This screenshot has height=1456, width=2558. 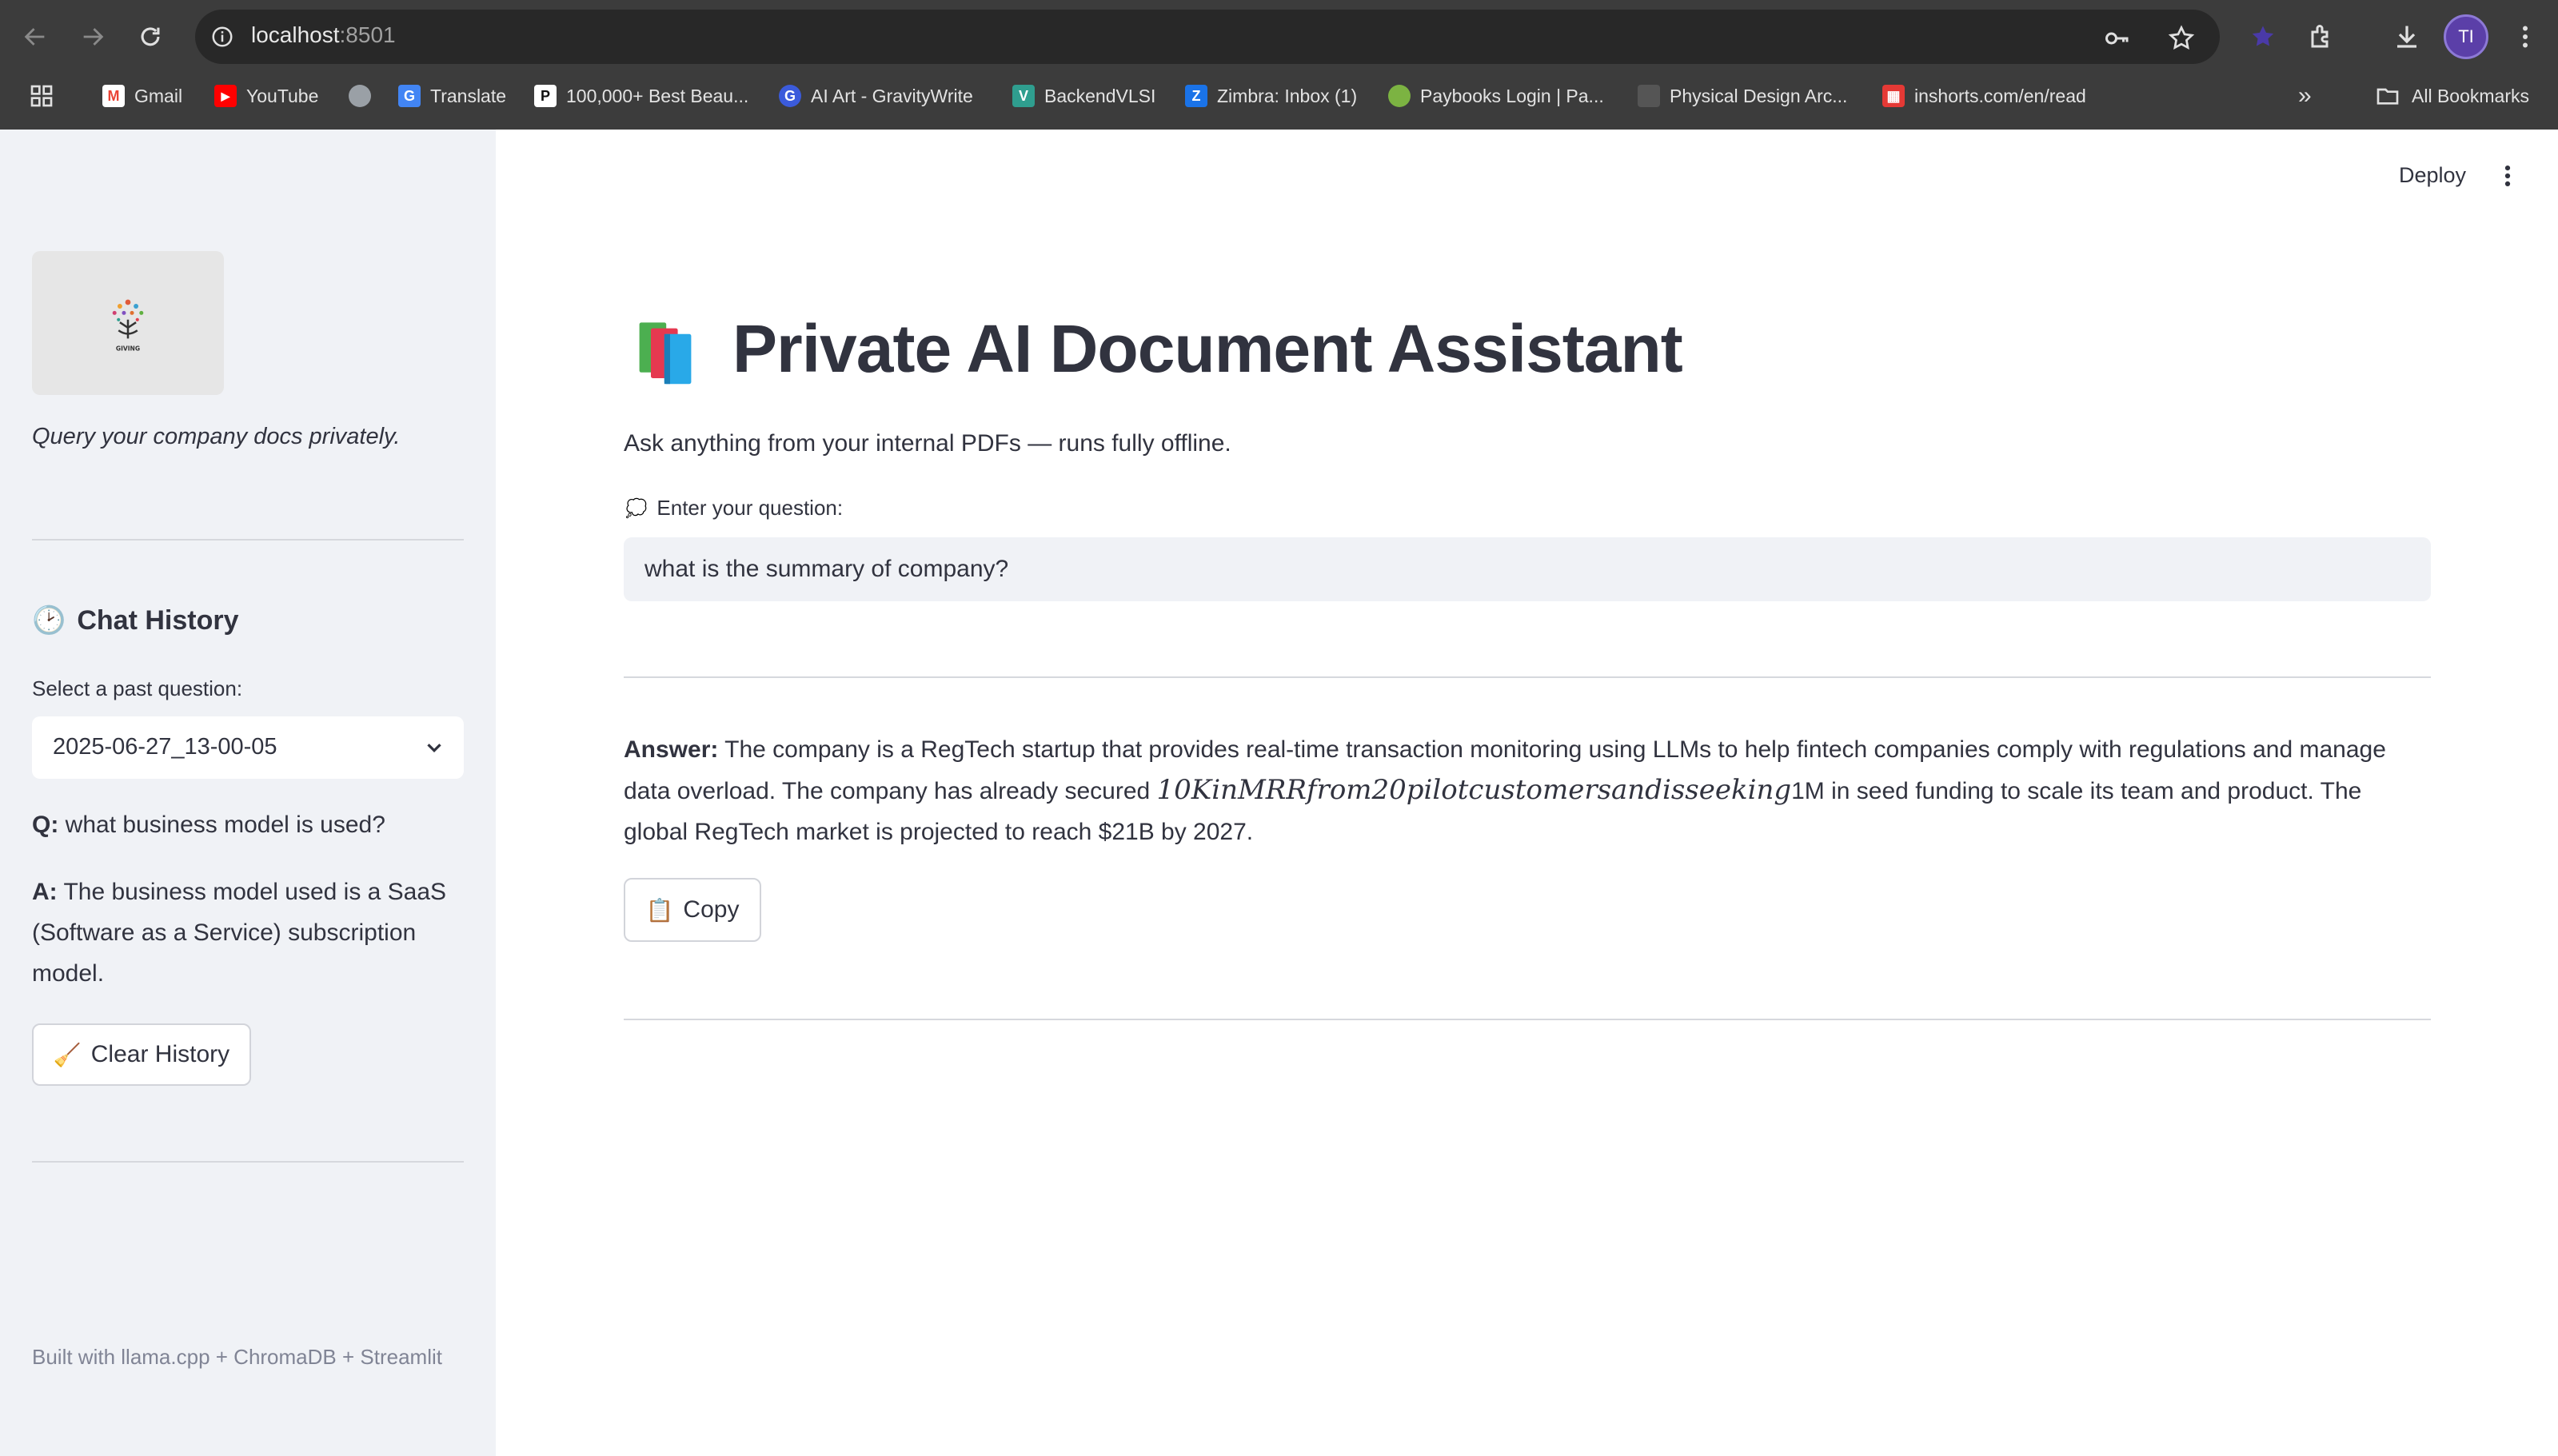 I want to click on bookmark-inshorts: ▦ inshorts.com/en/read, so click(x=1984, y=96).